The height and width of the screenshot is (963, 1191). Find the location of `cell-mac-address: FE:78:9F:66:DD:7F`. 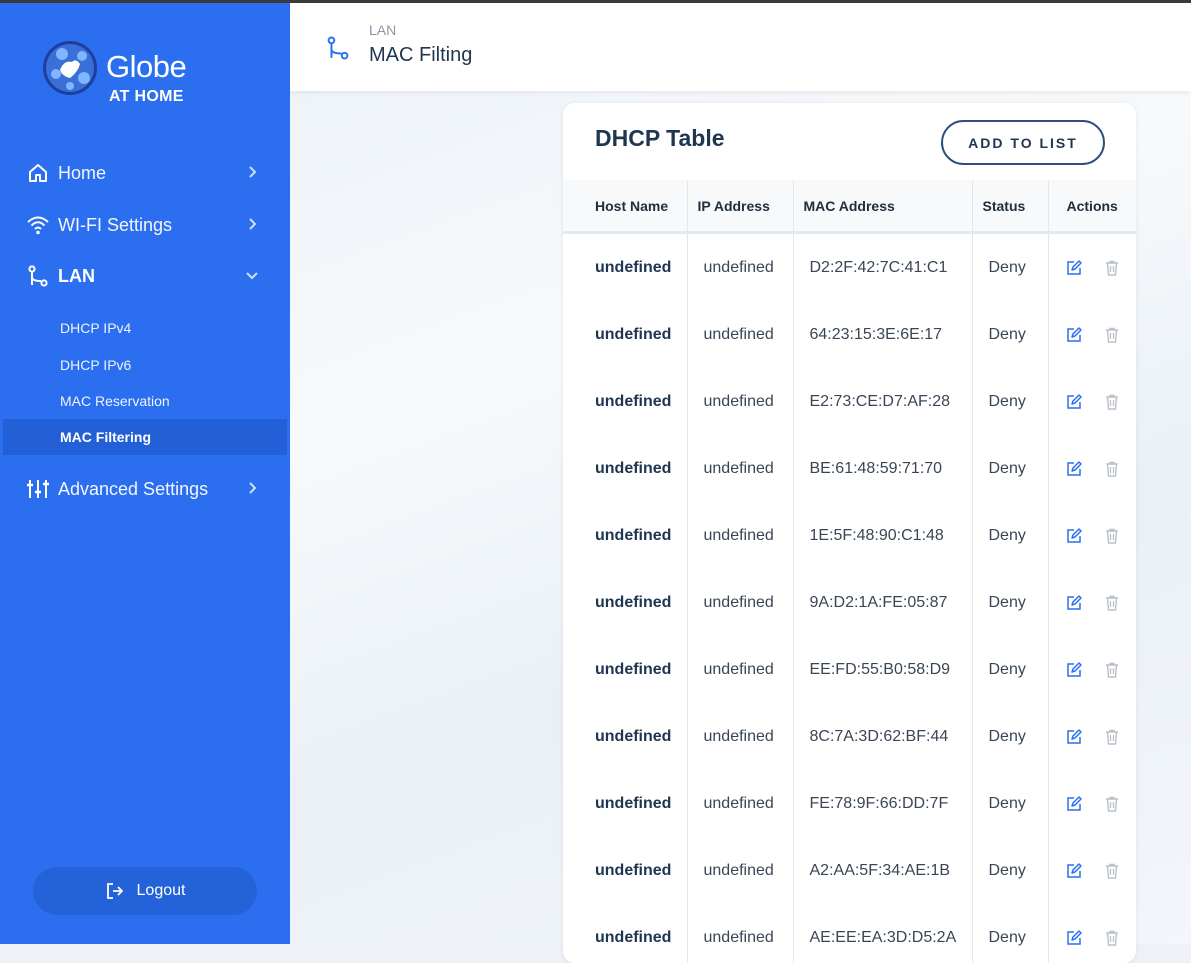

cell-mac-address: FE:78:9F:66:DD:7F is located at coordinates (883, 803).